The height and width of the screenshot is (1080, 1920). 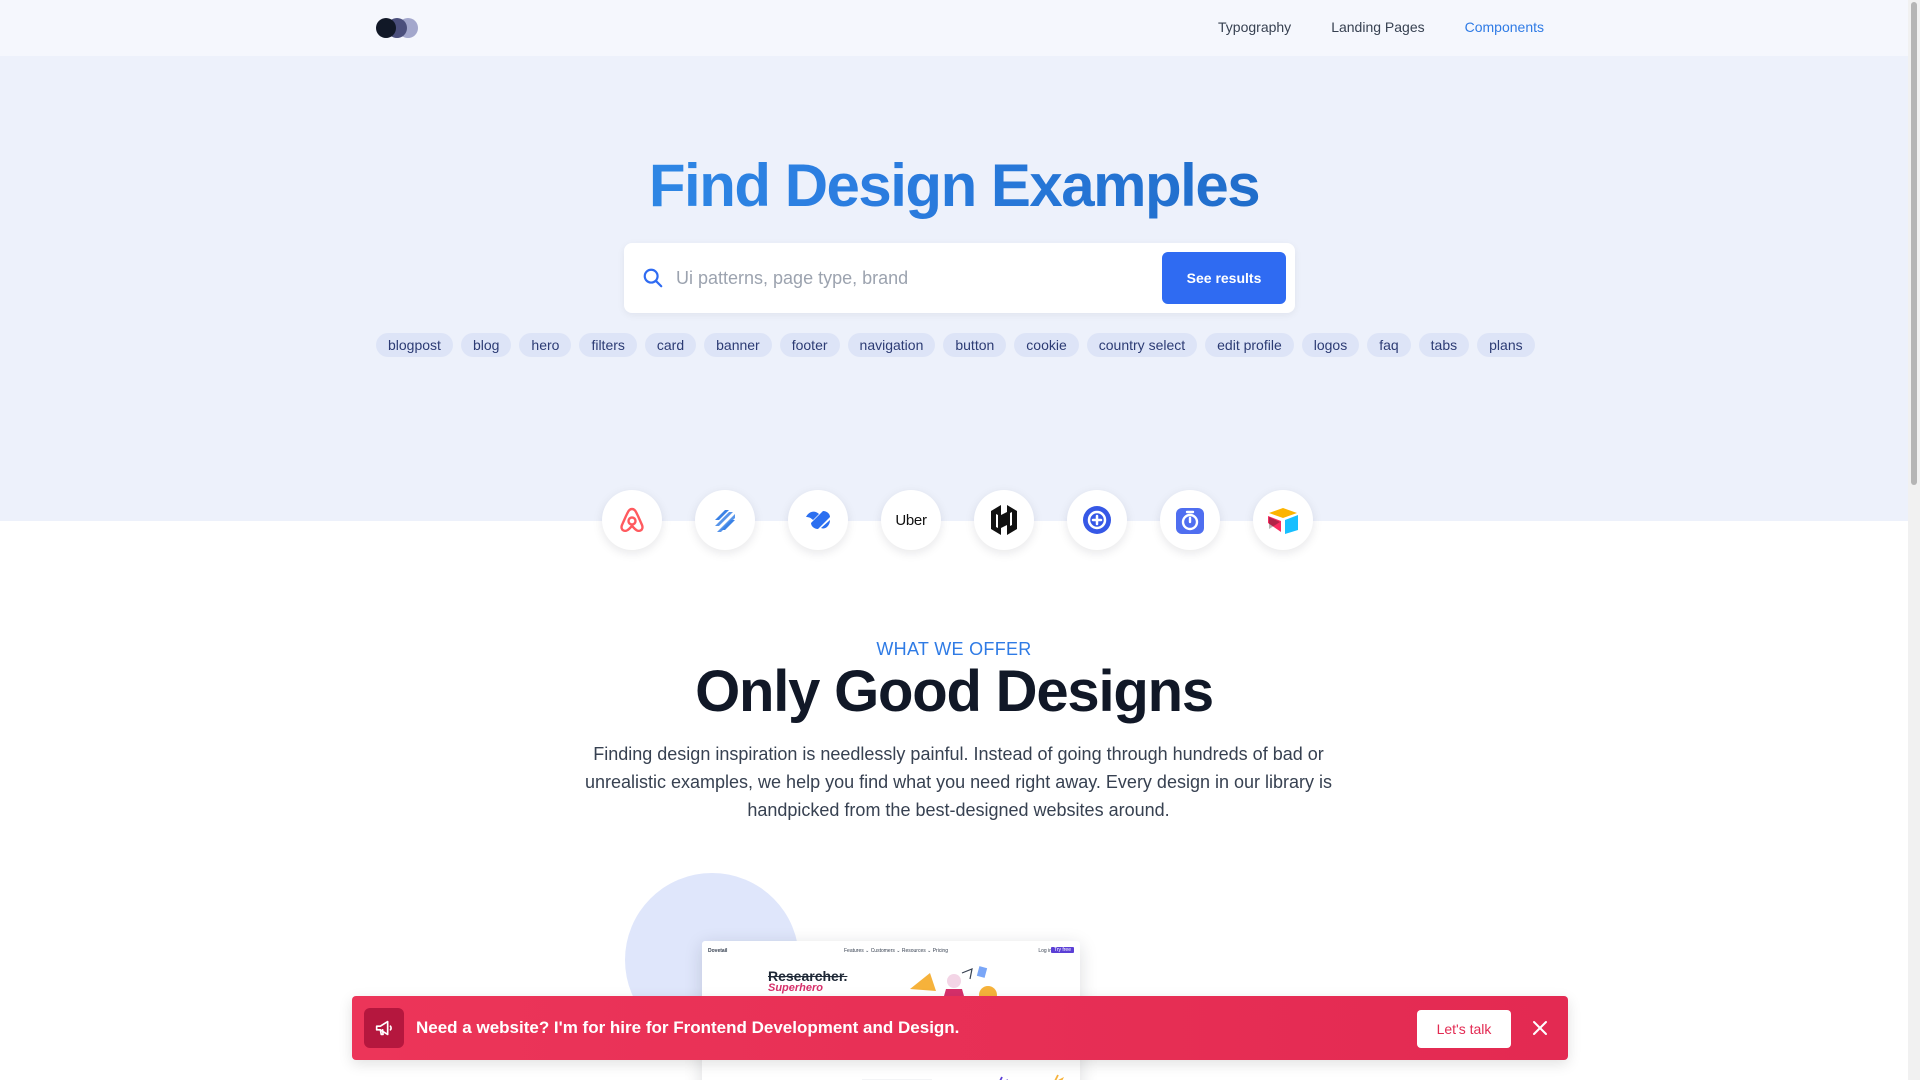 I want to click on helpscout-logo, so click(x=725, y=520).